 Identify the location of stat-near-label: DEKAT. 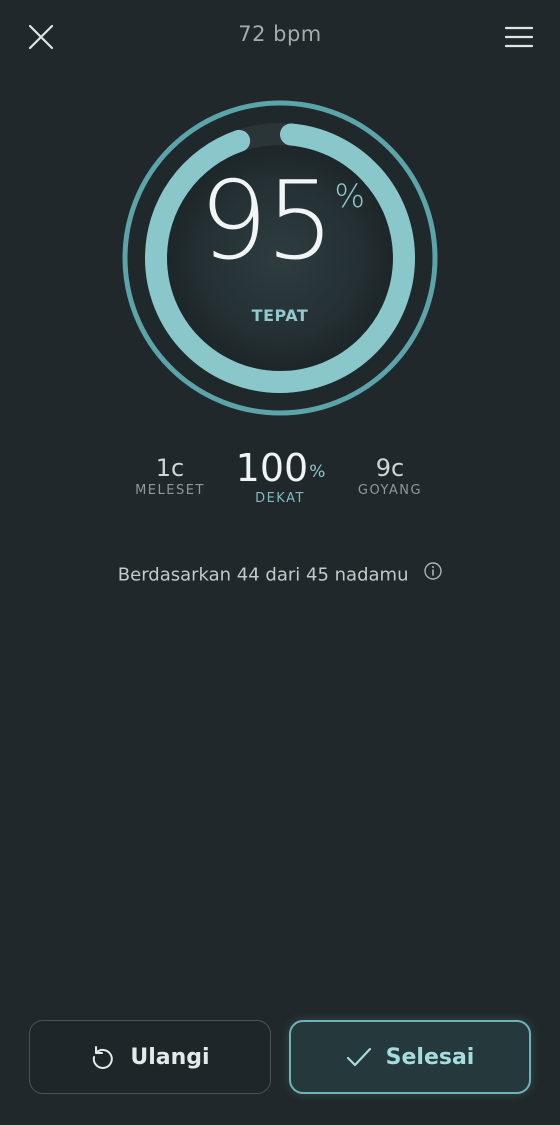
(280, 498).